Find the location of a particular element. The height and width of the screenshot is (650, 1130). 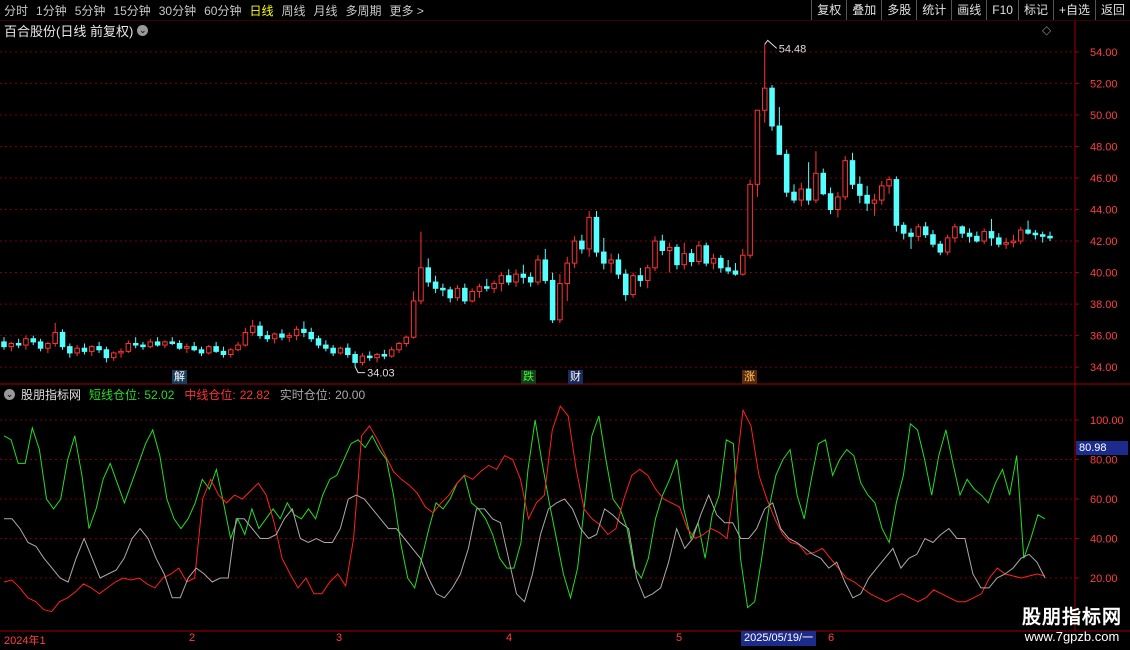

event-marker-finance: 财 is located at coordinates (575, 377).